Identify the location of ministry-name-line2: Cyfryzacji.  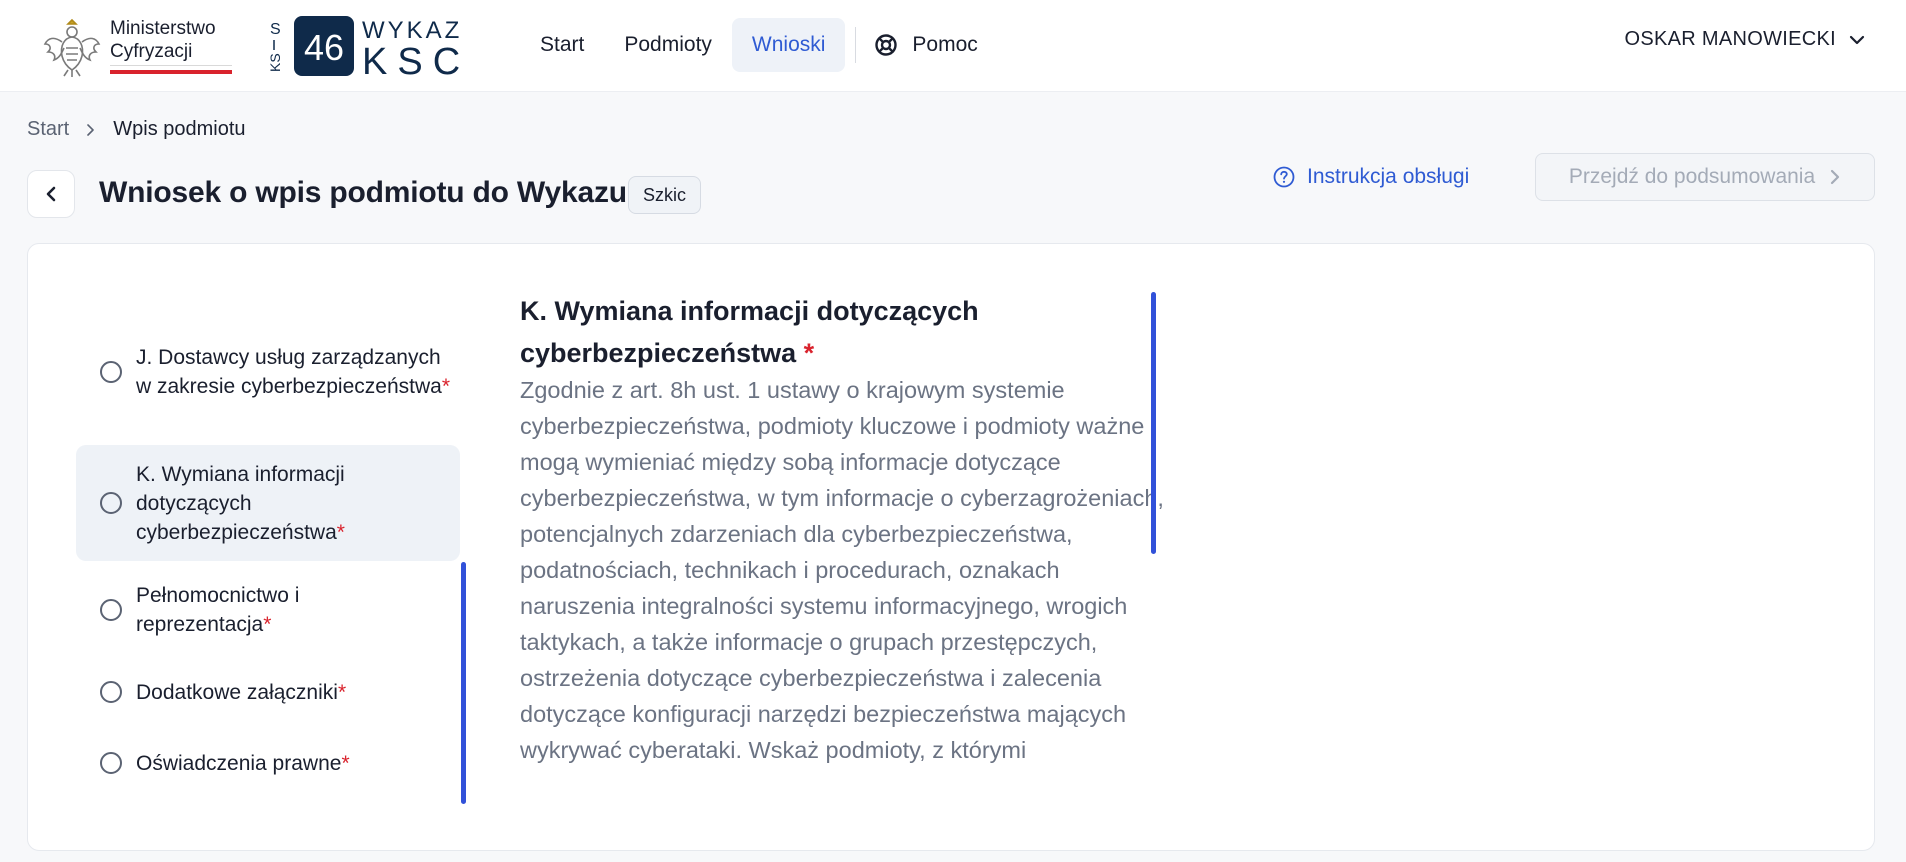
(151, 51).